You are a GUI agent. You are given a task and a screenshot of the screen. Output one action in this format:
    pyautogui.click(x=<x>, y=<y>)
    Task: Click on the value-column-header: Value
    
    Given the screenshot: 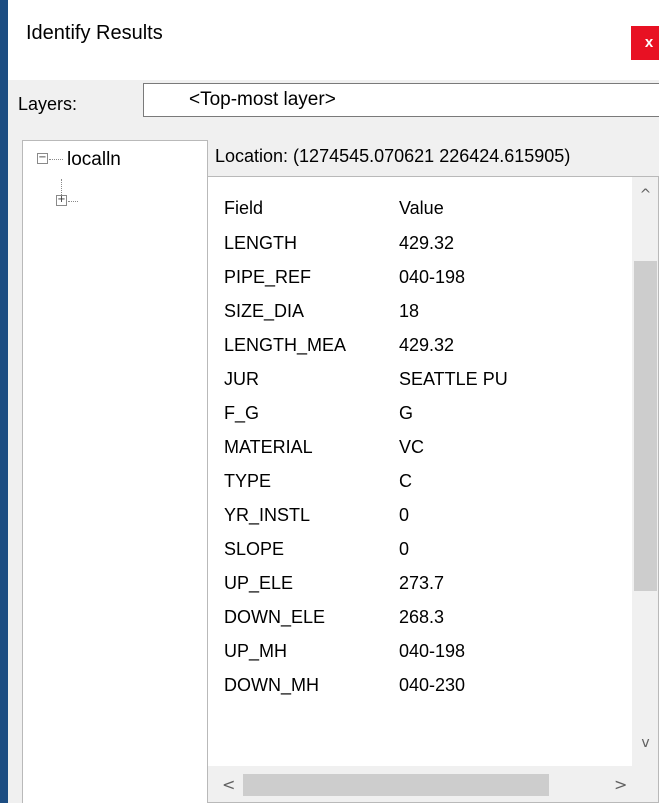 What is the action you would take?
    pyautogui.click(x=421, y=208)
    